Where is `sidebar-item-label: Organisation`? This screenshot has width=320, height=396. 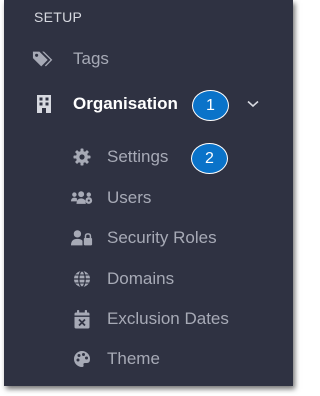 sidebar-item-label: Organisation is located at coordinates (125, 103).